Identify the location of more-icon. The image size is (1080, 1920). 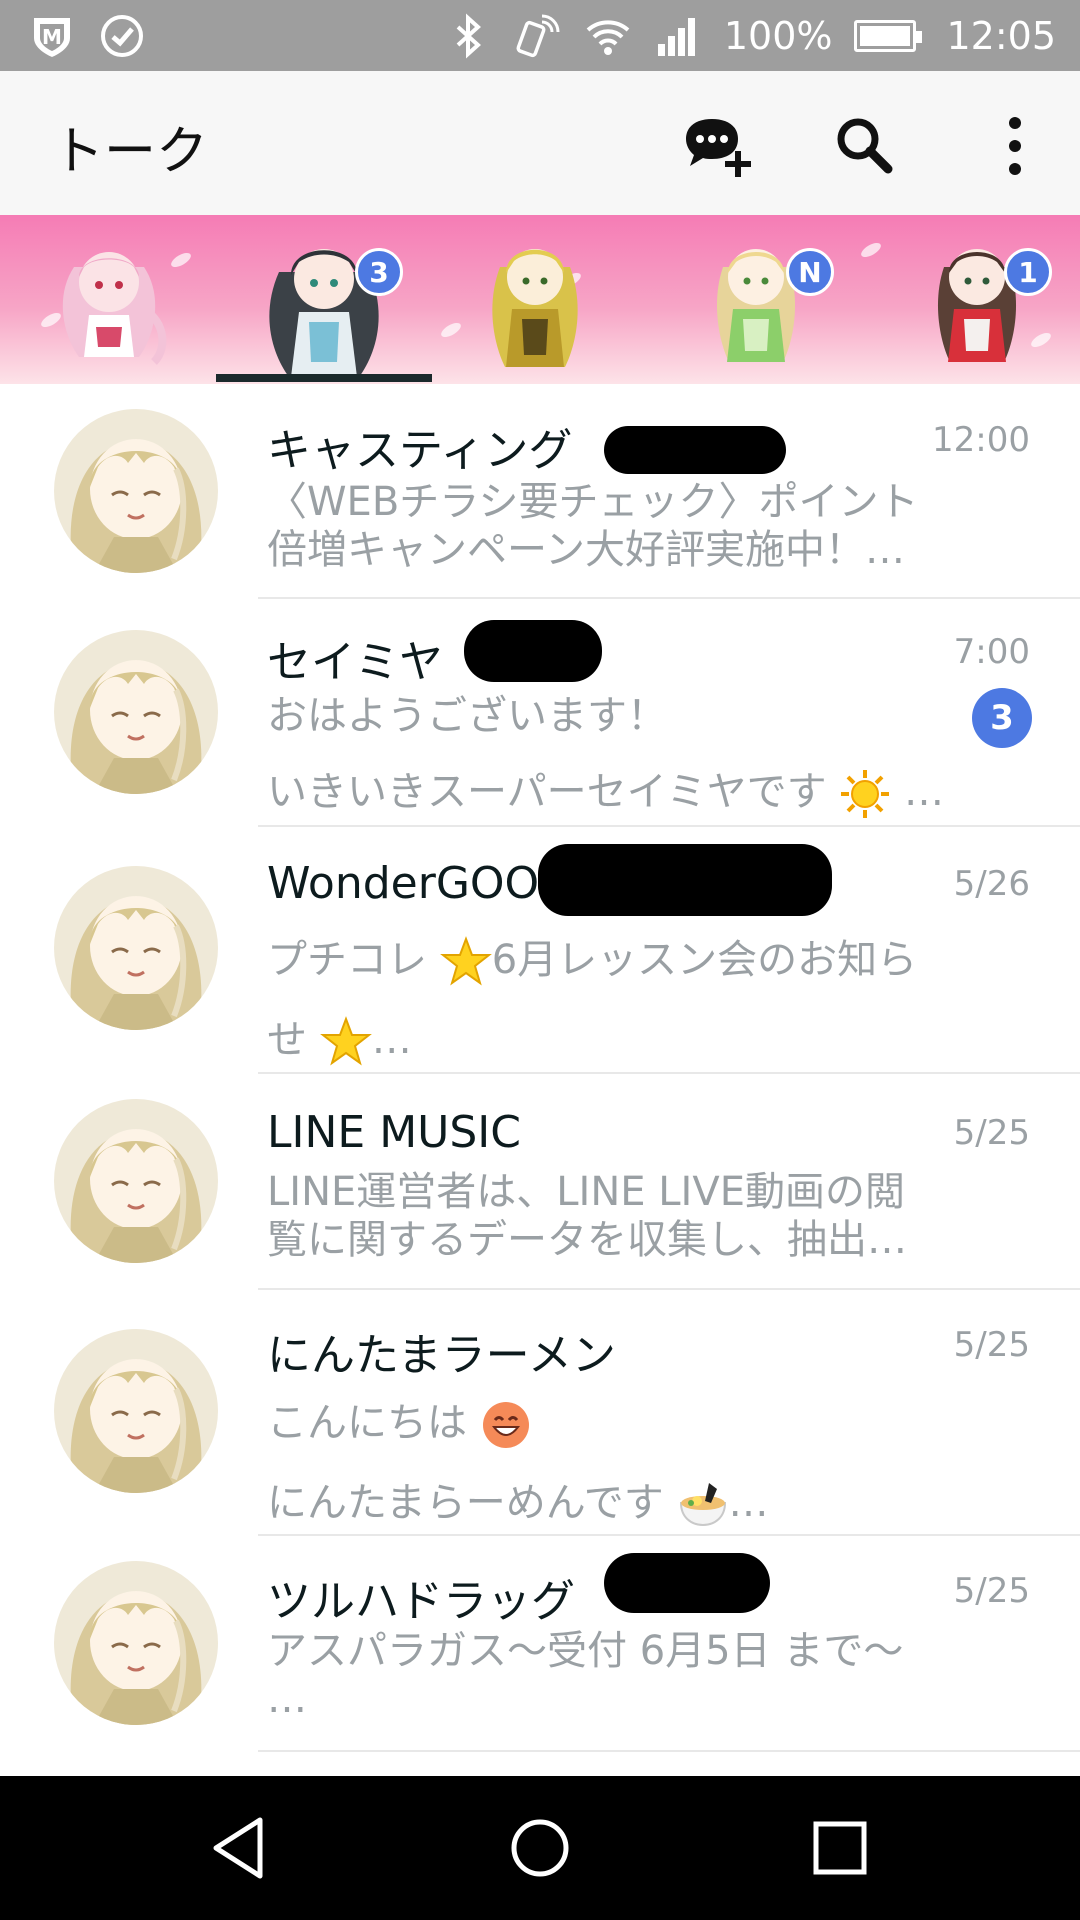
(1015, 146).